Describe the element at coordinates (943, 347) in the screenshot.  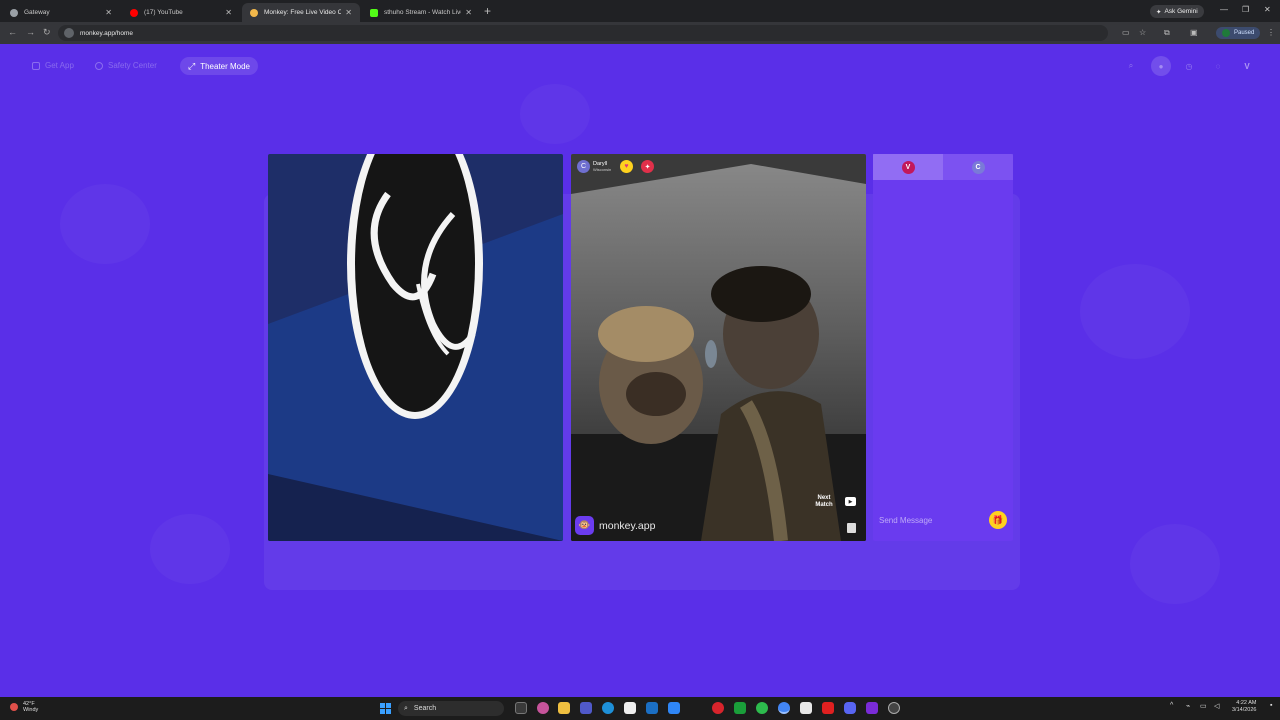
I see `chat-panel: V C 🎁` at that location.